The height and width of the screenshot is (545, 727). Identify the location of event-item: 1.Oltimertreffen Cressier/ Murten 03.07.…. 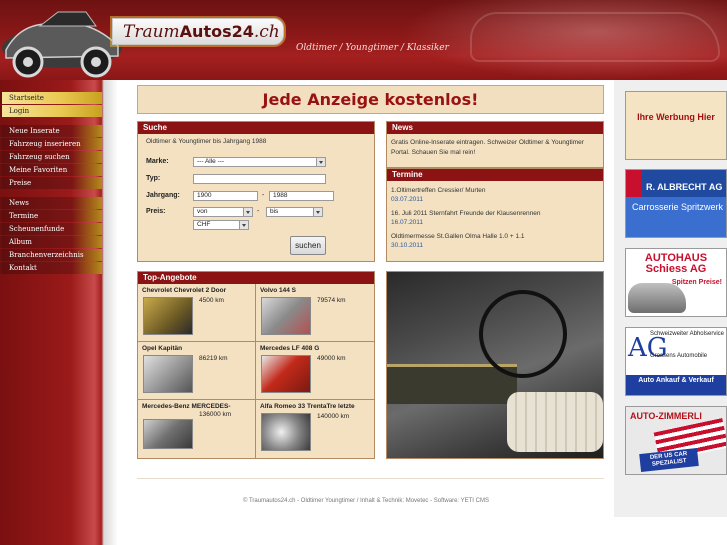
(495, 195).